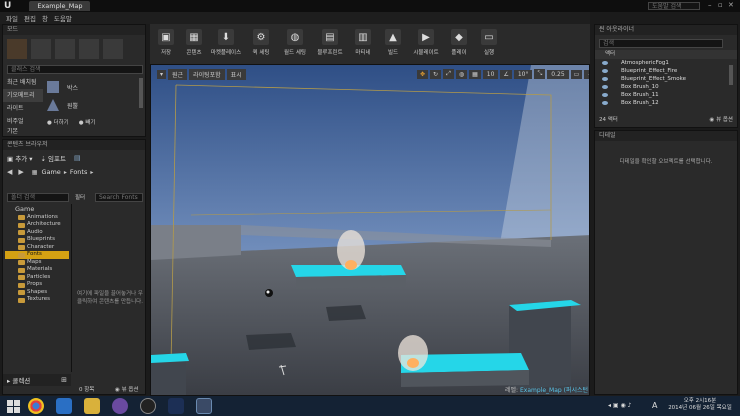 The width and height of the screenshot is (740, 416). I want to click on folder-maps: Maps, so click(37, 263).